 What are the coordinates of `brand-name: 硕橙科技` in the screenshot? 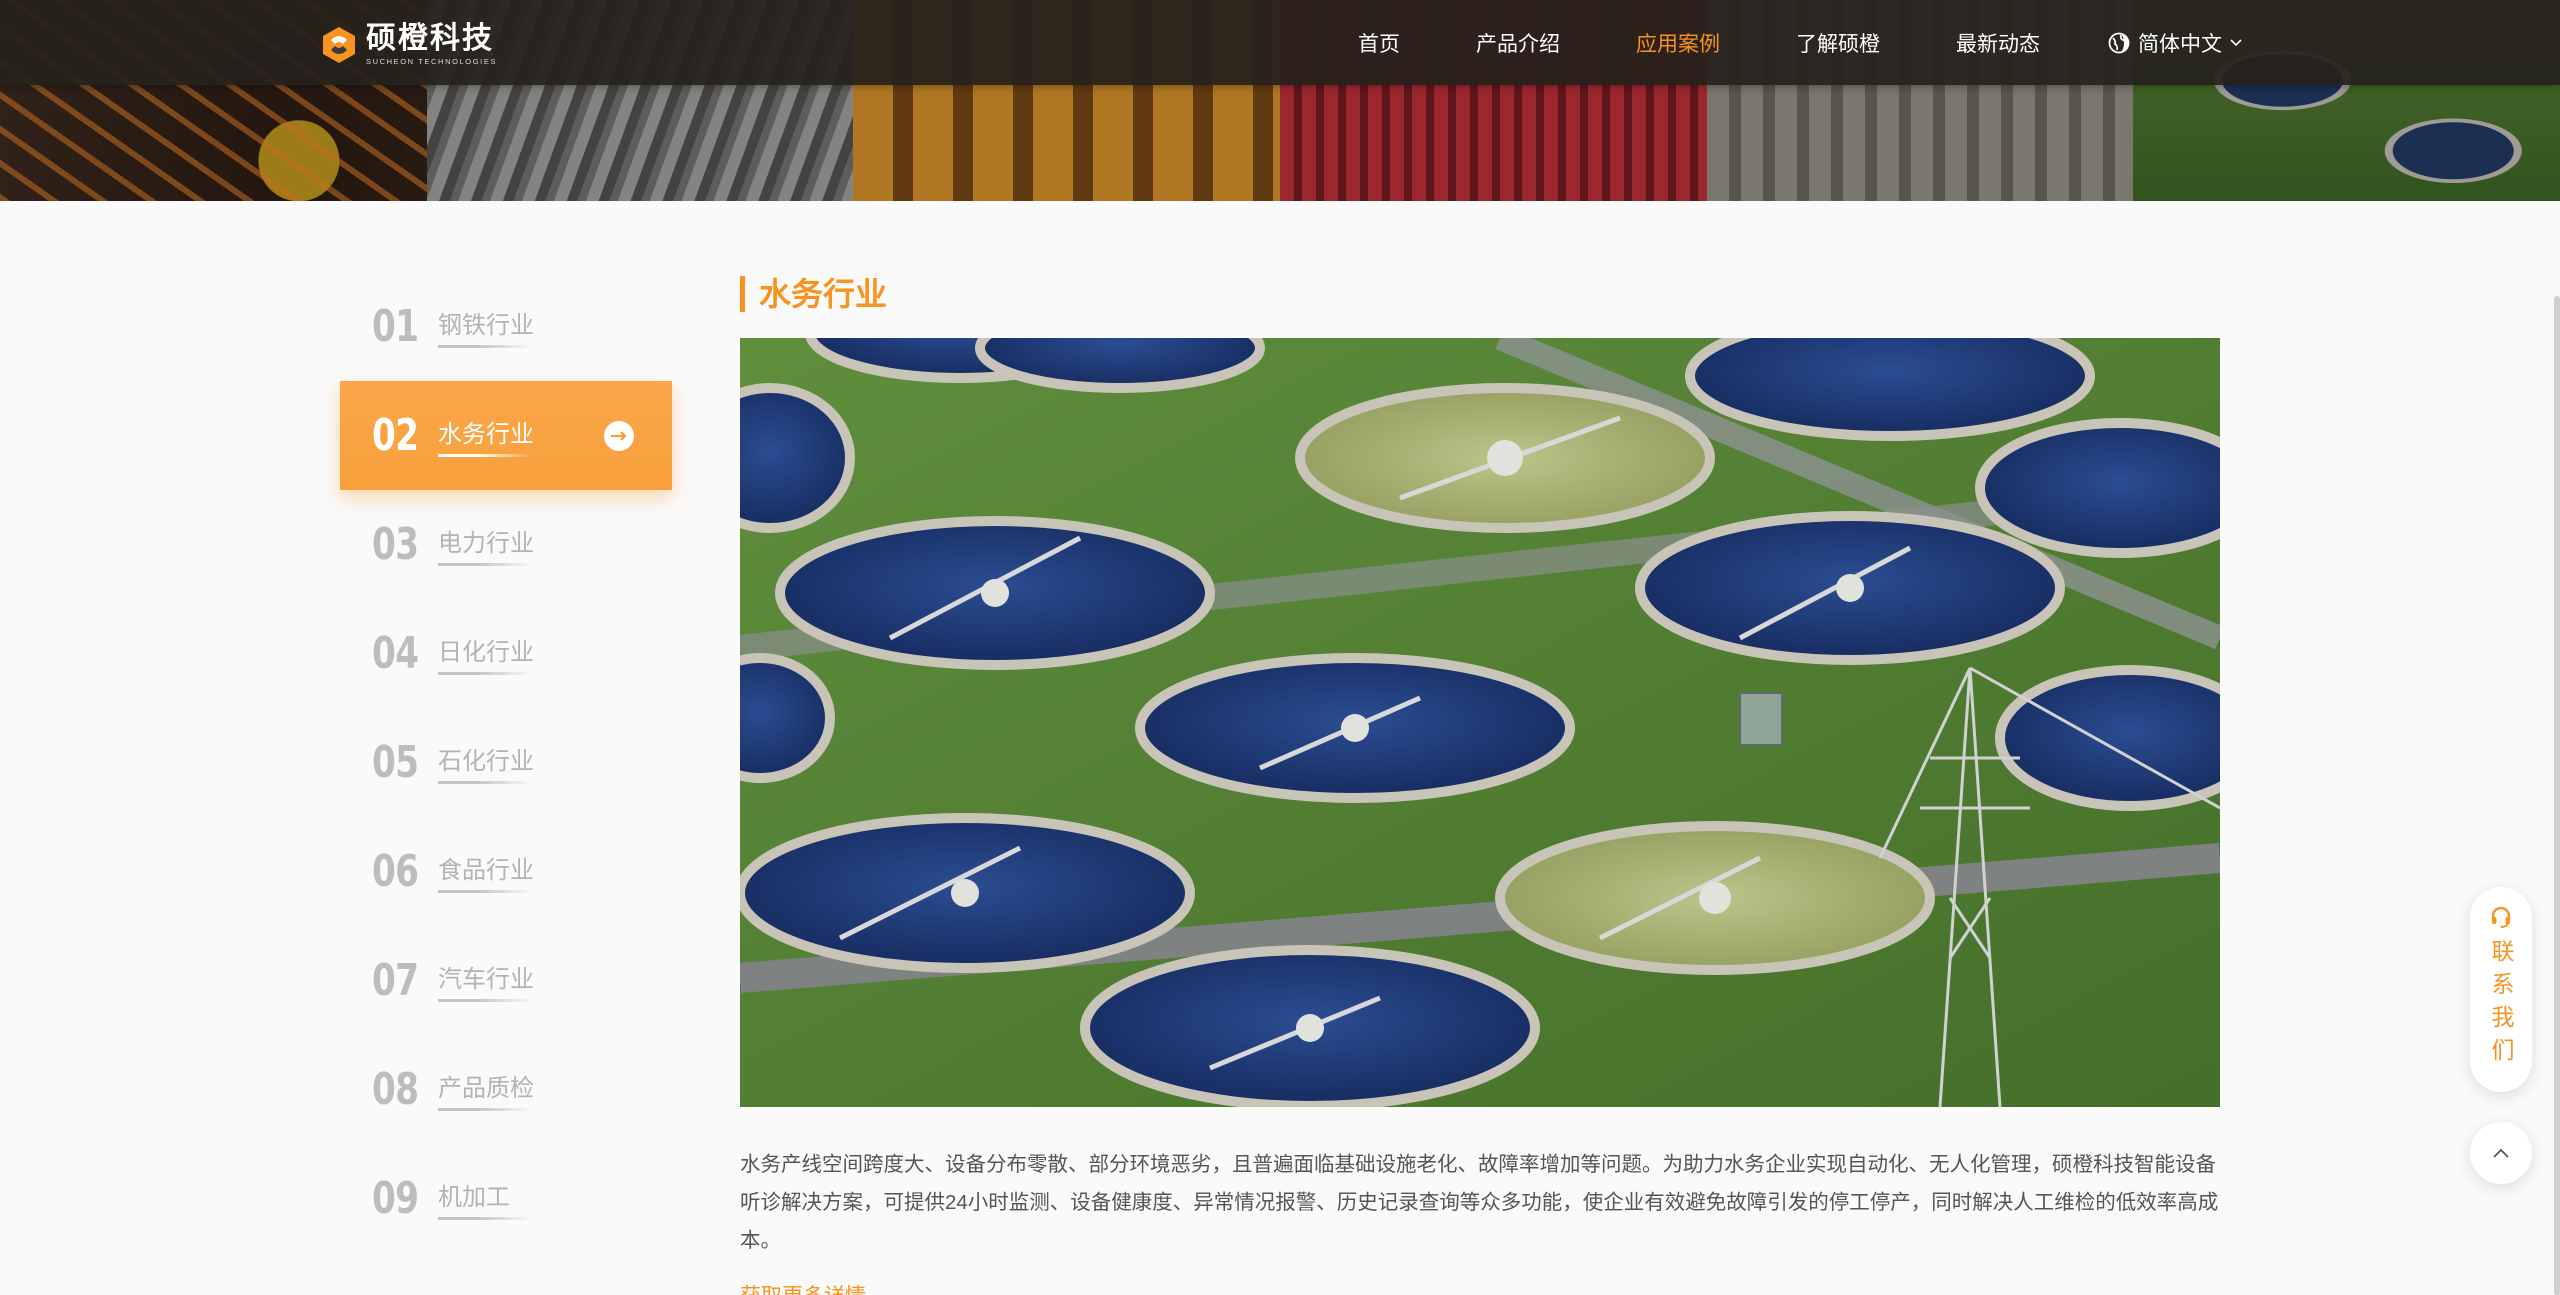 It's located at (430, 39).